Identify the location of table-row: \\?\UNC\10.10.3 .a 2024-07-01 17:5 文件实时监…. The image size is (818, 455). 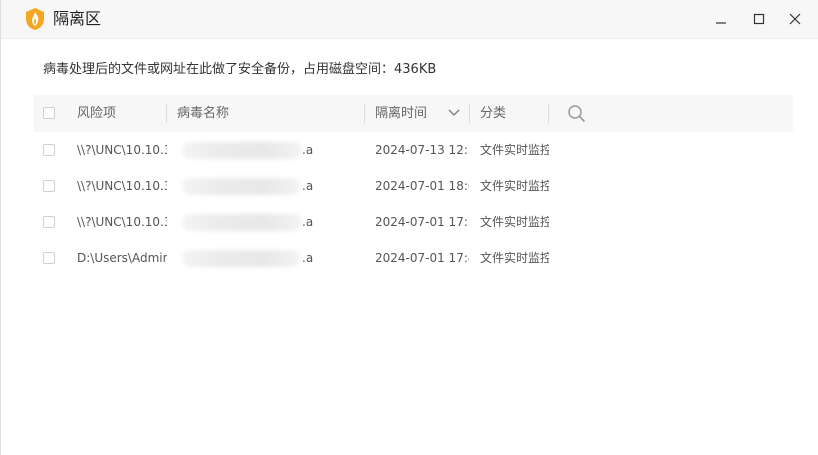
(413, 222).